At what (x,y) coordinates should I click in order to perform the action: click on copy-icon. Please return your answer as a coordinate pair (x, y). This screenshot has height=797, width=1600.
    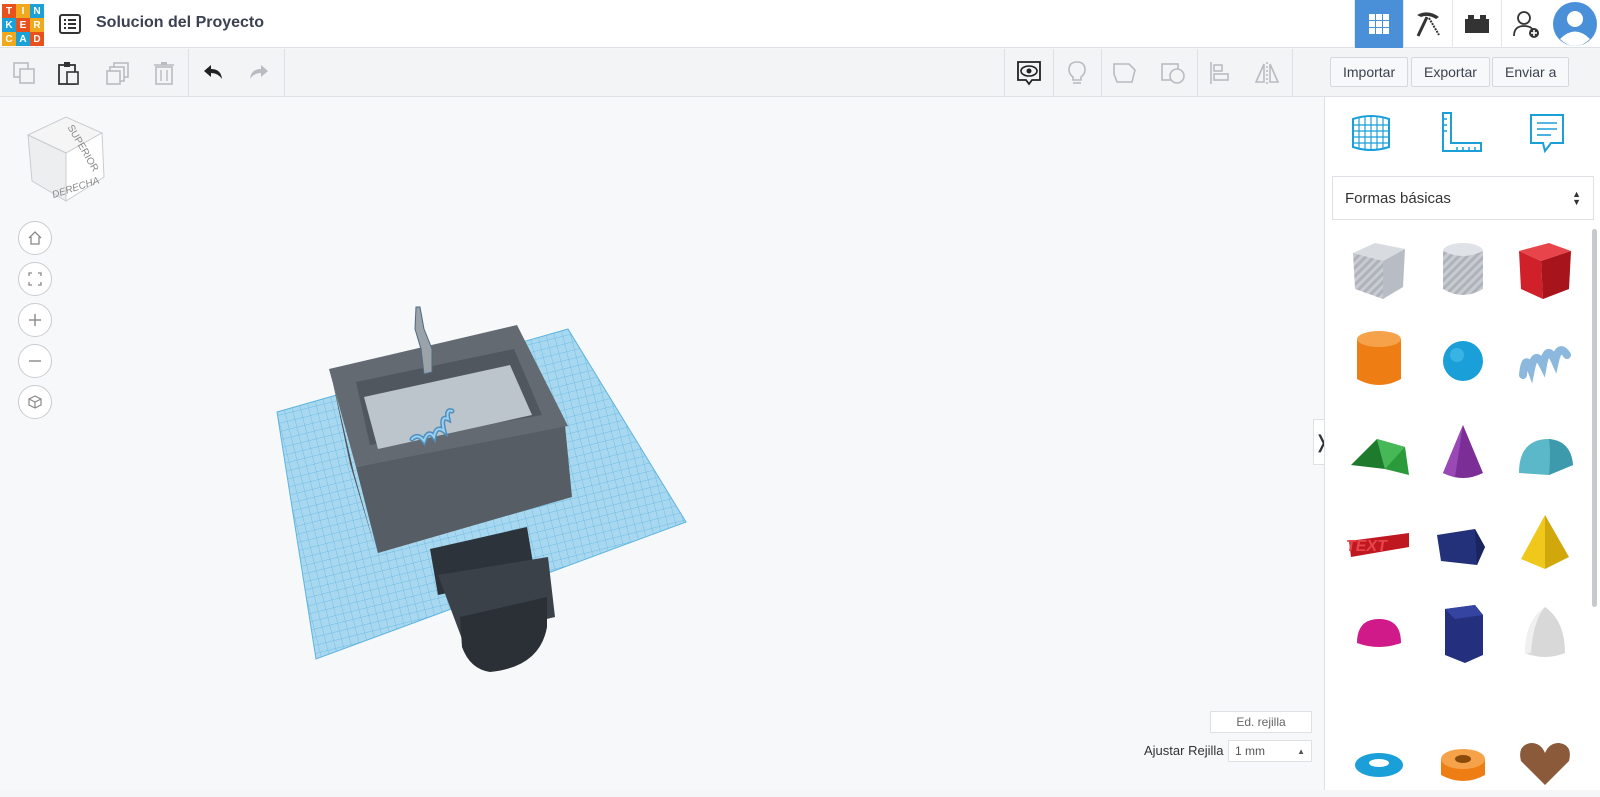
    Looking at the image, I should click on (24, 73).